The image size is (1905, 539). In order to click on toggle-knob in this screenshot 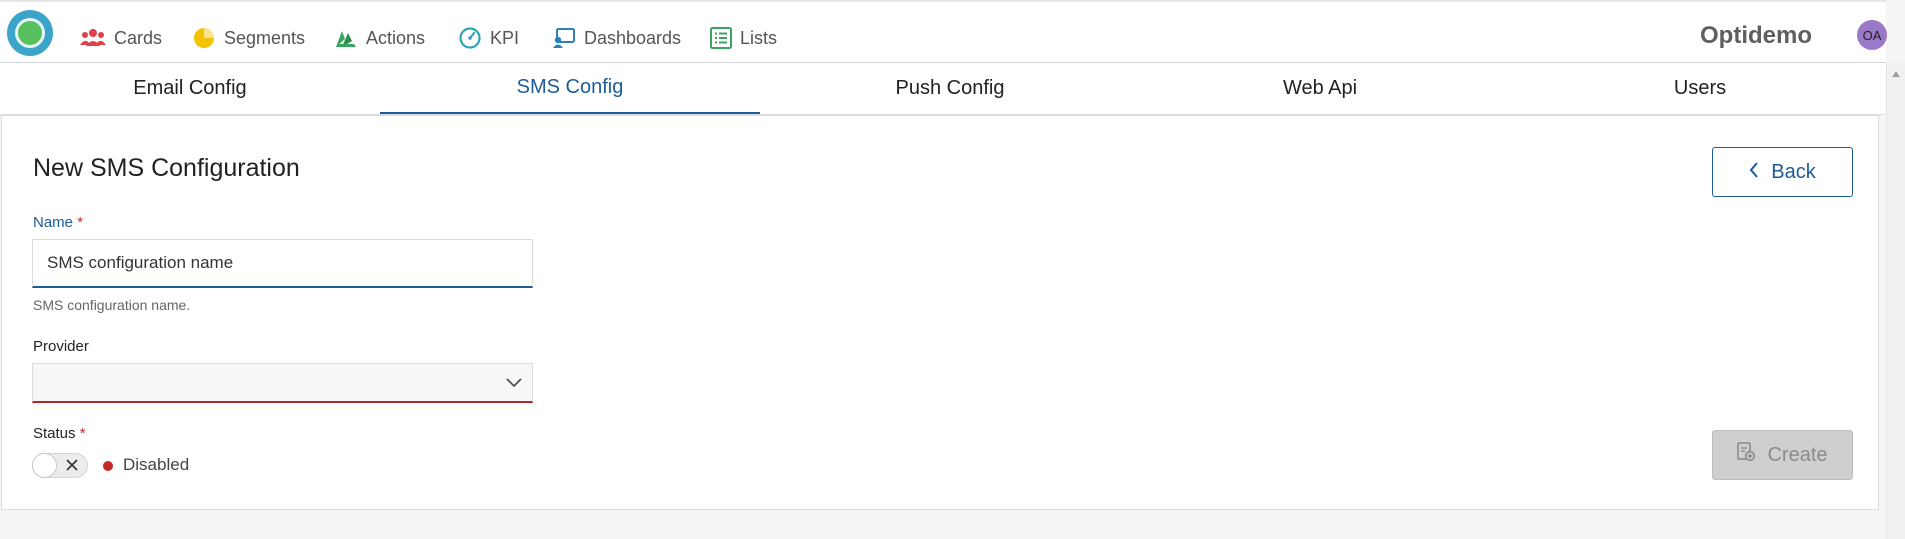, I will do `click(44, 465)`.